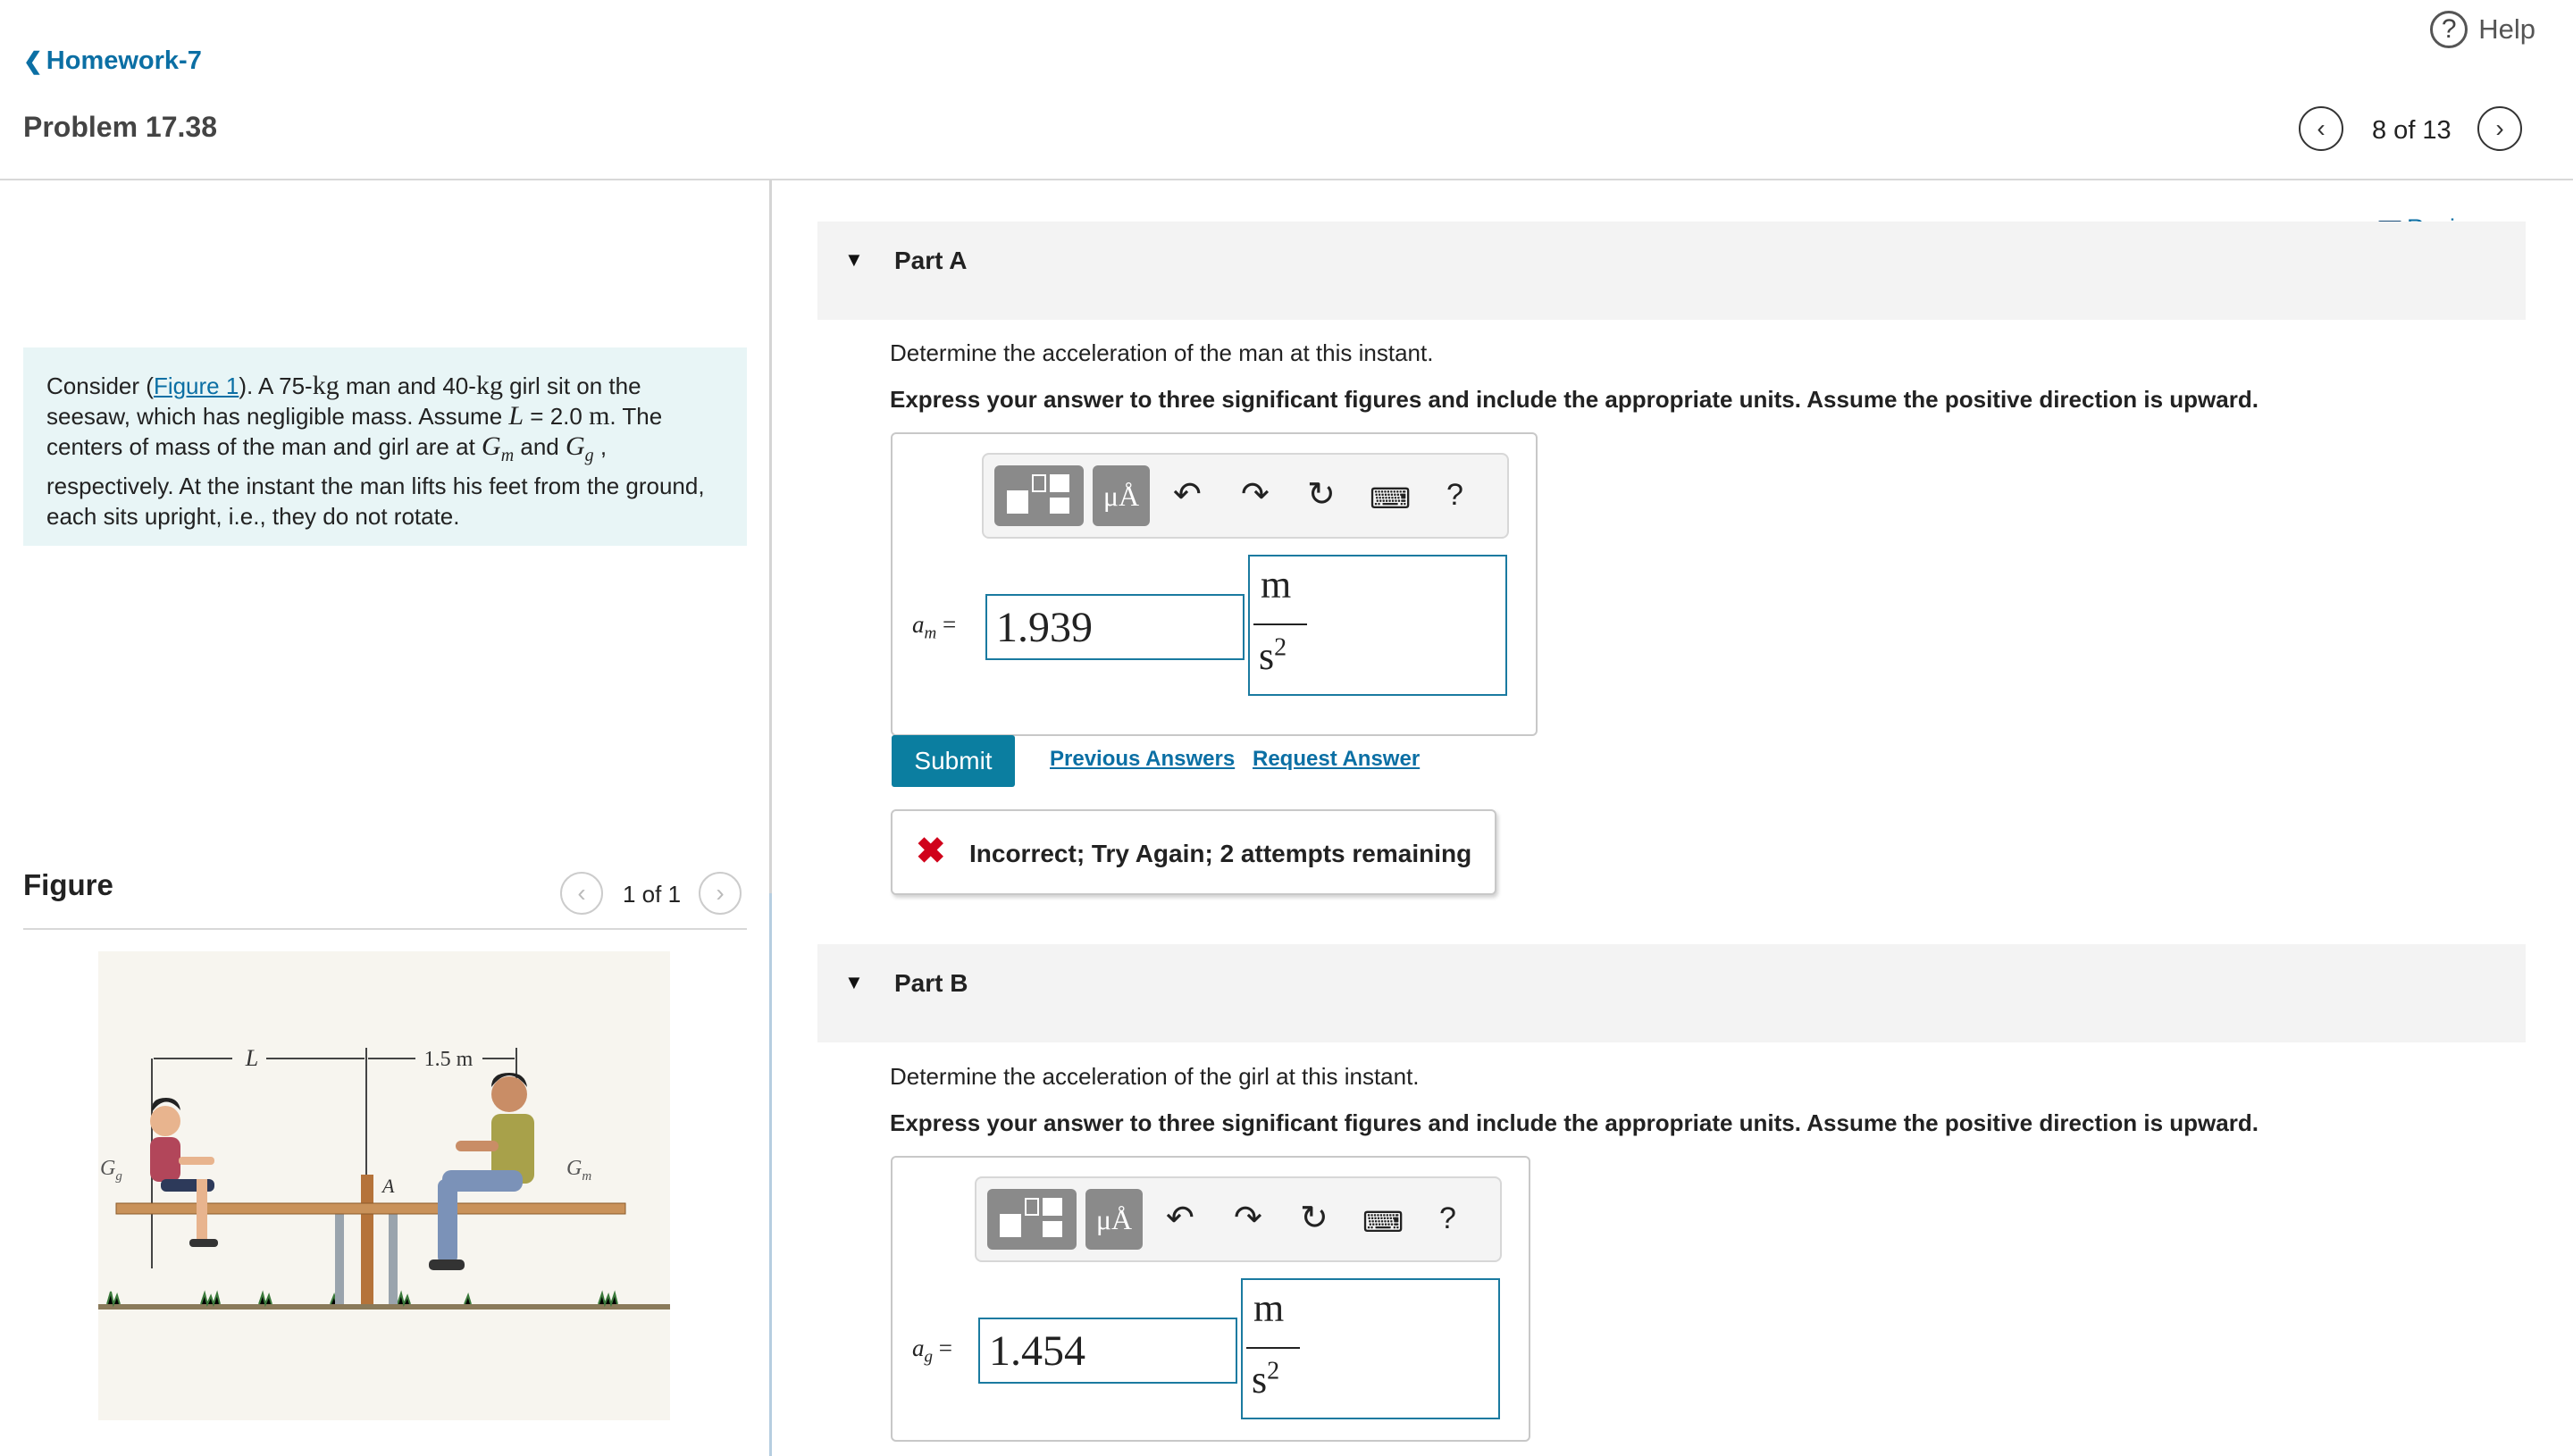 The height and width of the screenshot is (1456, 2573). Describe the element at coordinates (33, 60) in the screenshot. I see `chevron-left-icon: ❮` at that location.